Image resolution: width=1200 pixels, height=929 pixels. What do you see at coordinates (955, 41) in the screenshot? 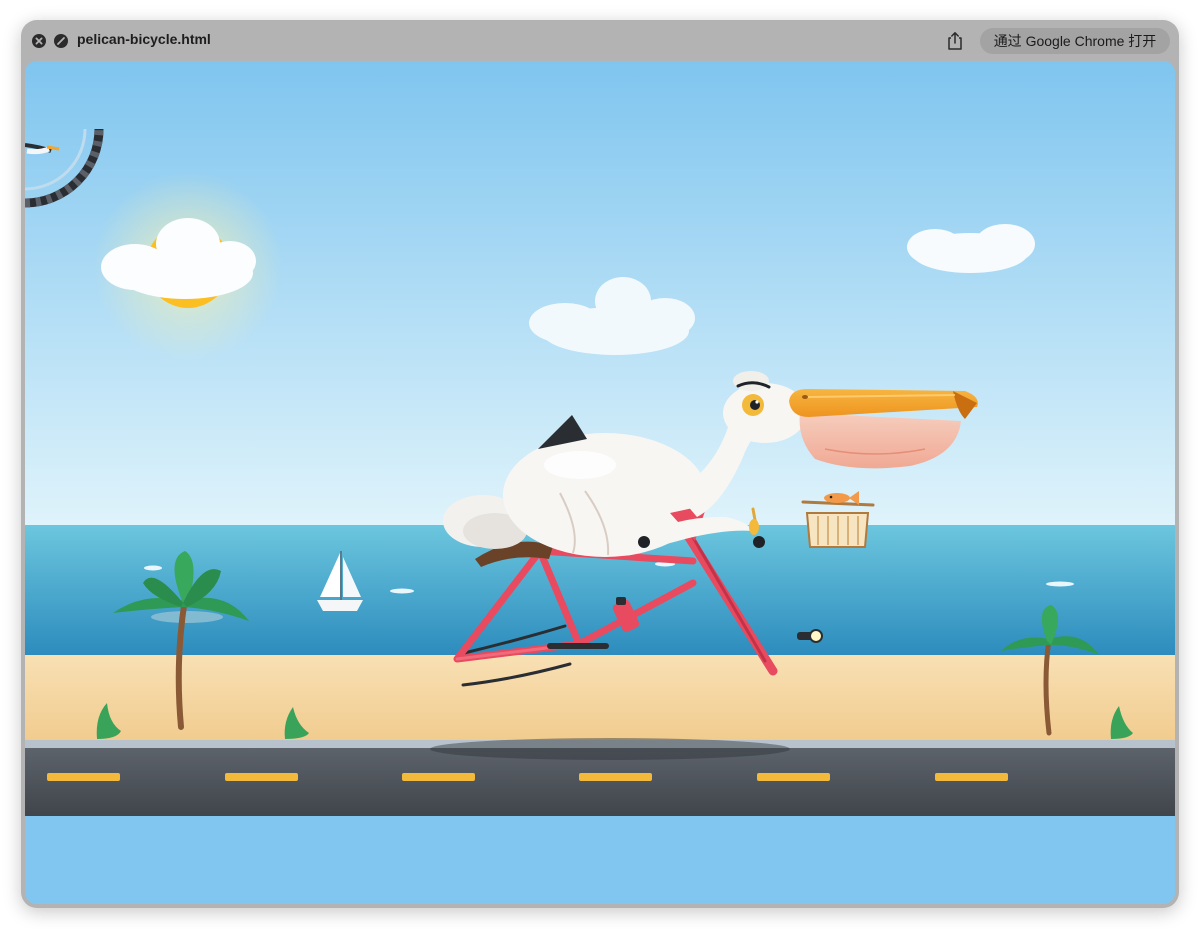
I see `share-icon` at bounding box center [955, 41].